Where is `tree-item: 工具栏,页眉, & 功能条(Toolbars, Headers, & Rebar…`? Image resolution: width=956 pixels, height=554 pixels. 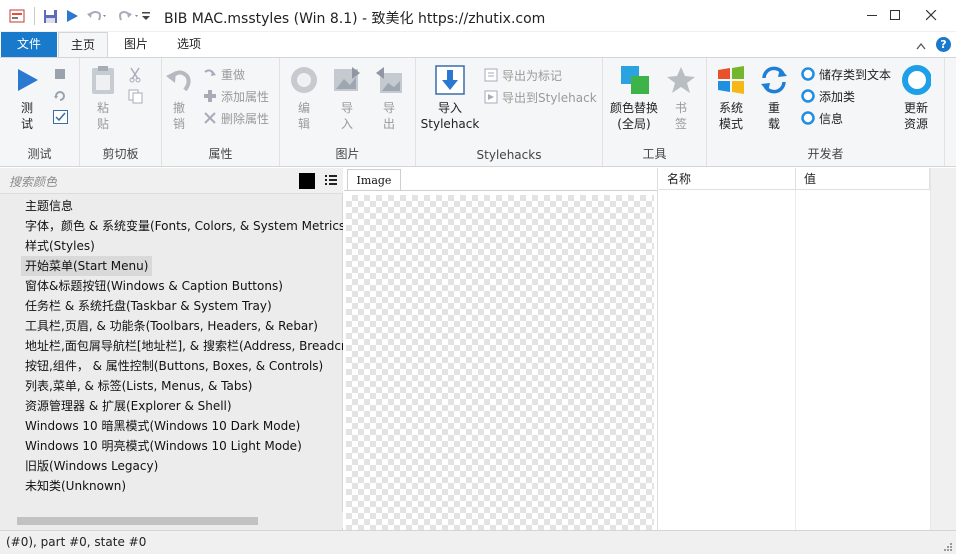 tree-item: 工具栏,页眉, & 功能条(Toolbars, Headers, & Rebar… is located at coordinates (171, 326).